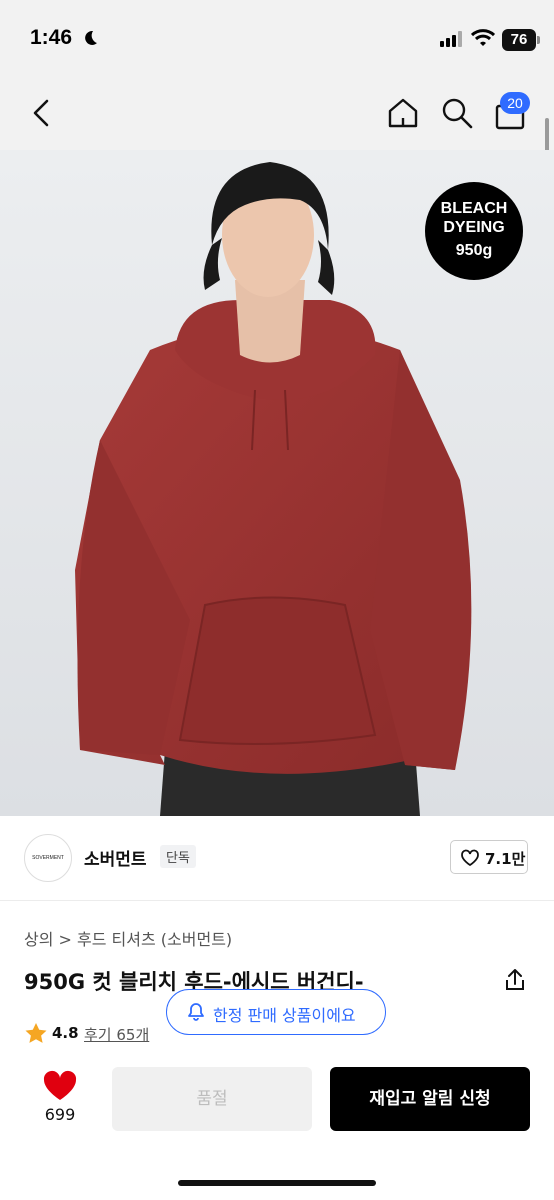  What do you see at coordinates (196, 1012) in the screenshot?
I see `bell-icon` at bounding box center [196, 1012].